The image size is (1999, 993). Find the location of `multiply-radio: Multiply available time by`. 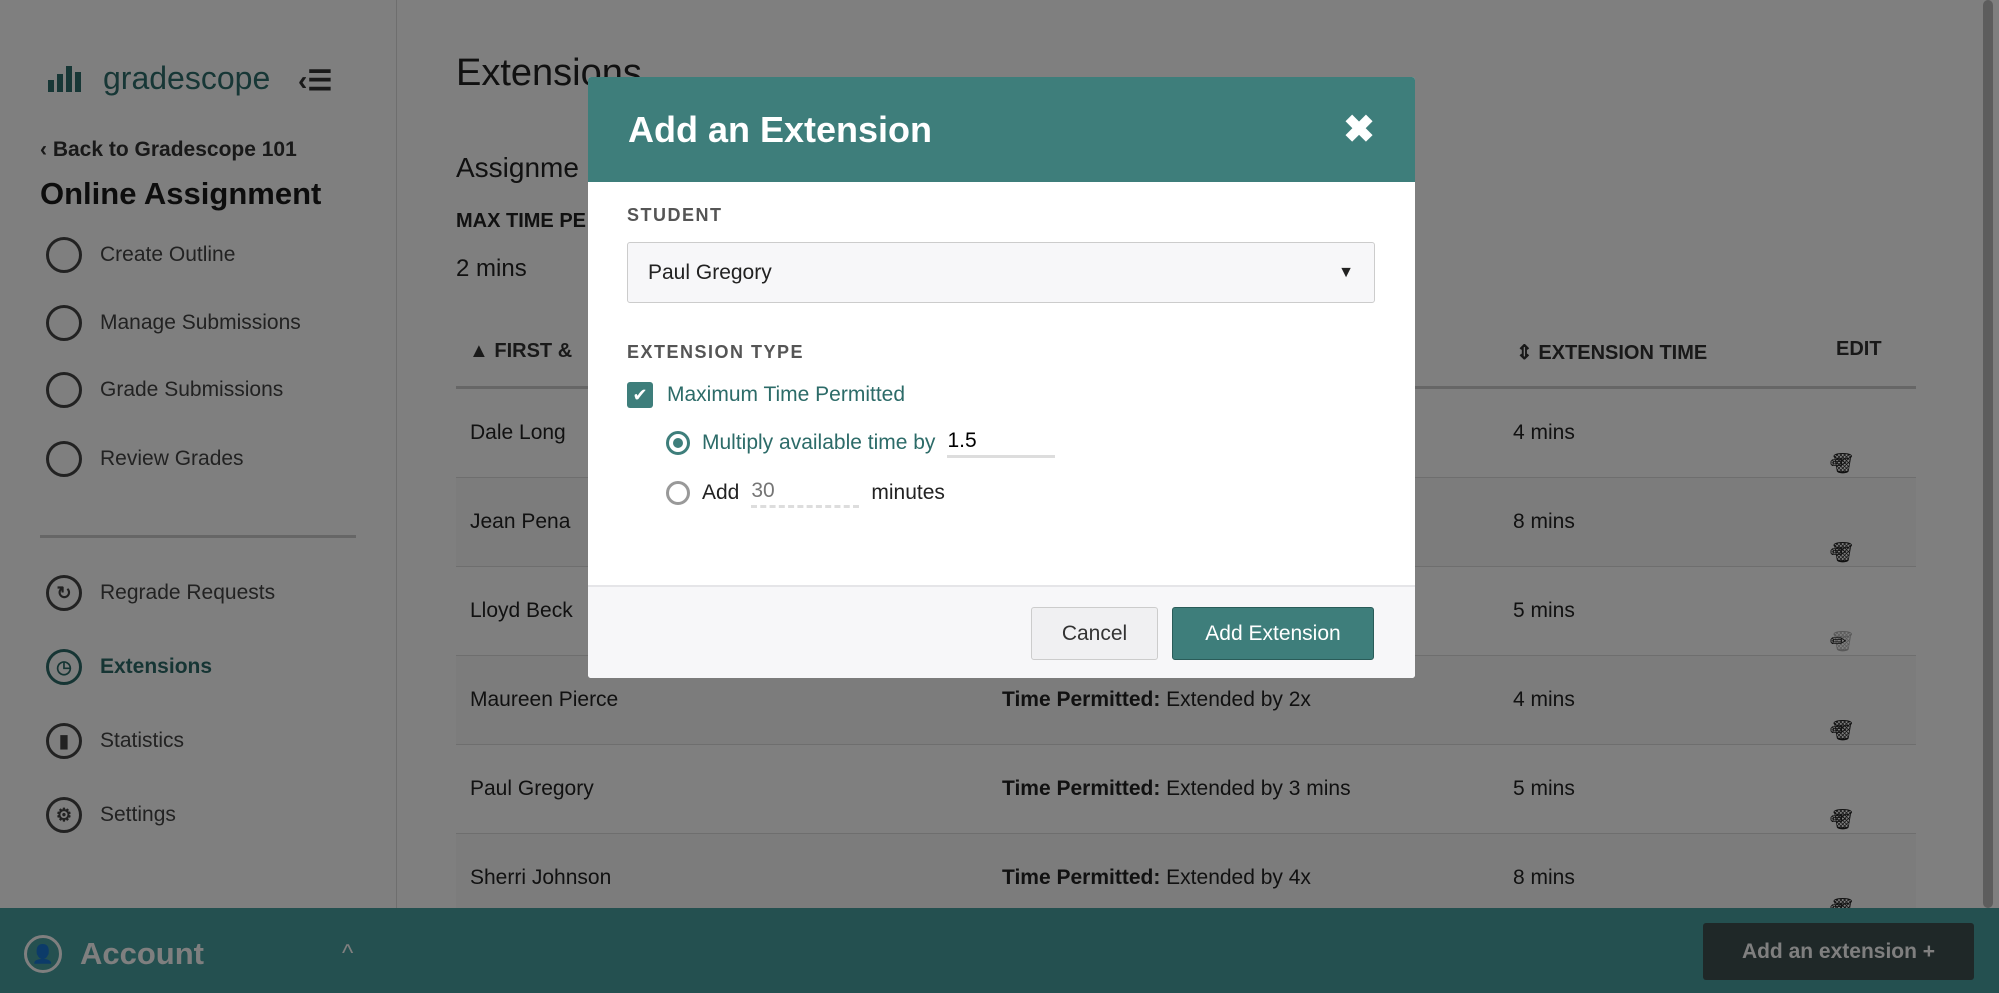

multiply-radio: Multiply available time by is located at coordinates (861, 442).